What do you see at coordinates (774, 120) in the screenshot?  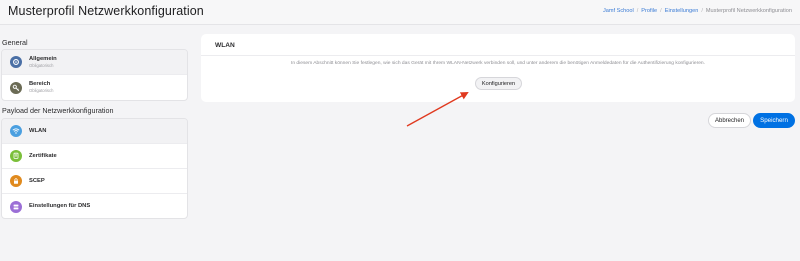 I see `save-button: Speichern` at bounding box center [774, 120].